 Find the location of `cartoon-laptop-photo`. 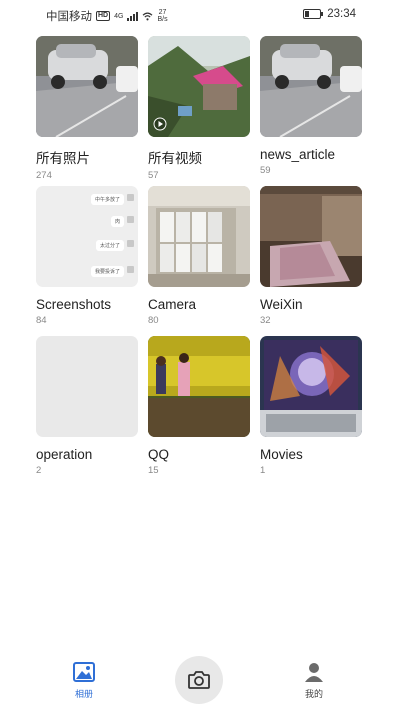

cartoon-laptop-photo is located at coordinates (311, 386).